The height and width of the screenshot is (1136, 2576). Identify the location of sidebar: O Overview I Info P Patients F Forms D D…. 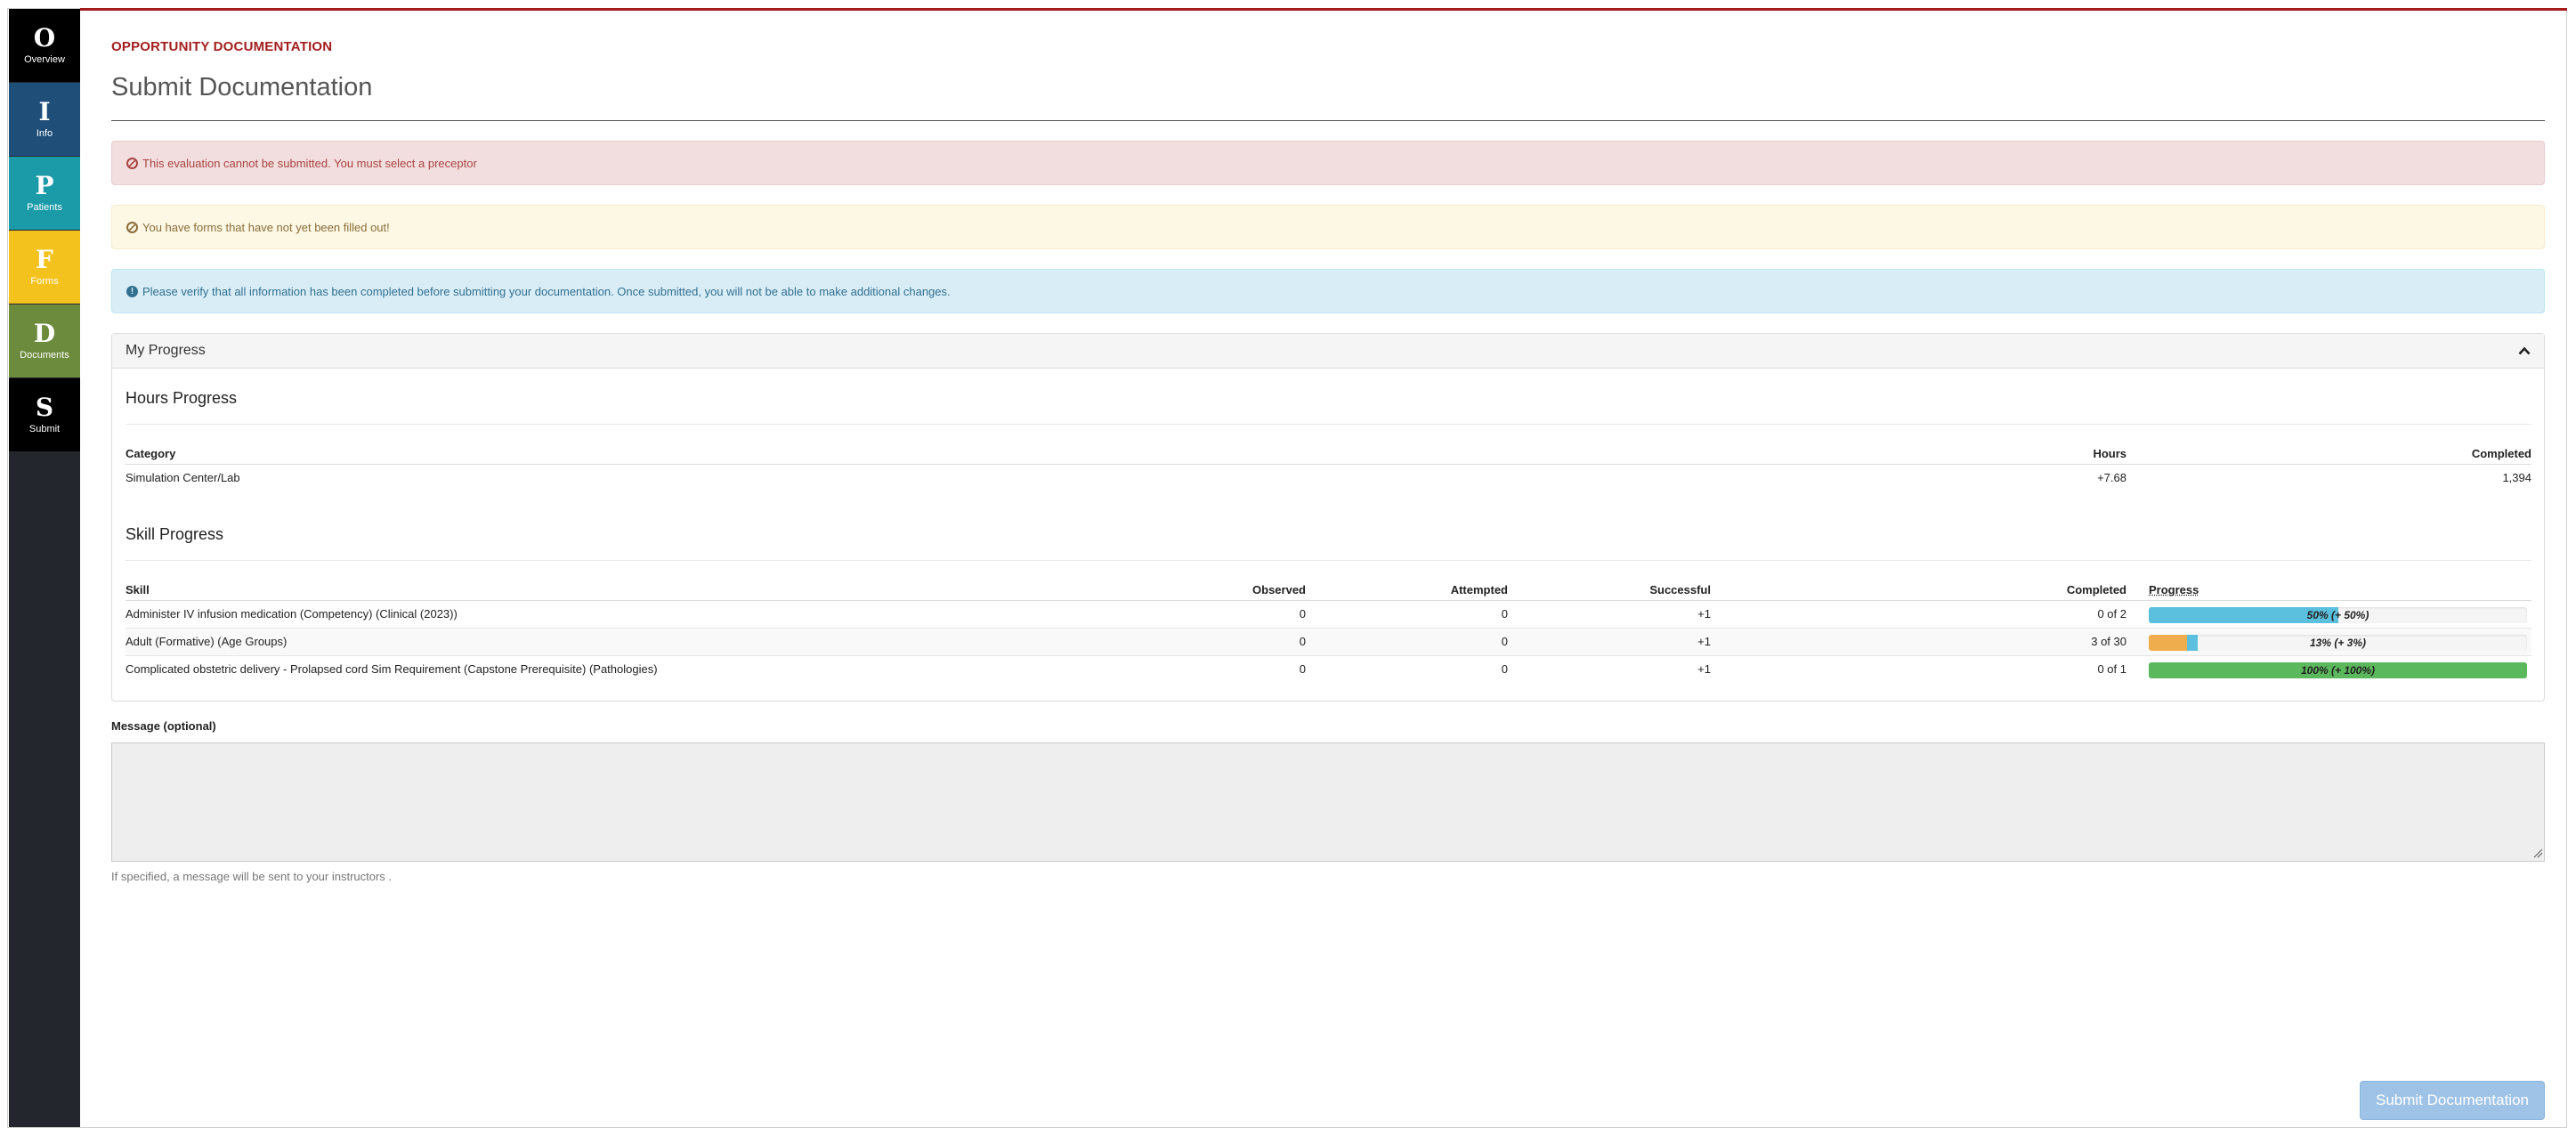
(44, 568).